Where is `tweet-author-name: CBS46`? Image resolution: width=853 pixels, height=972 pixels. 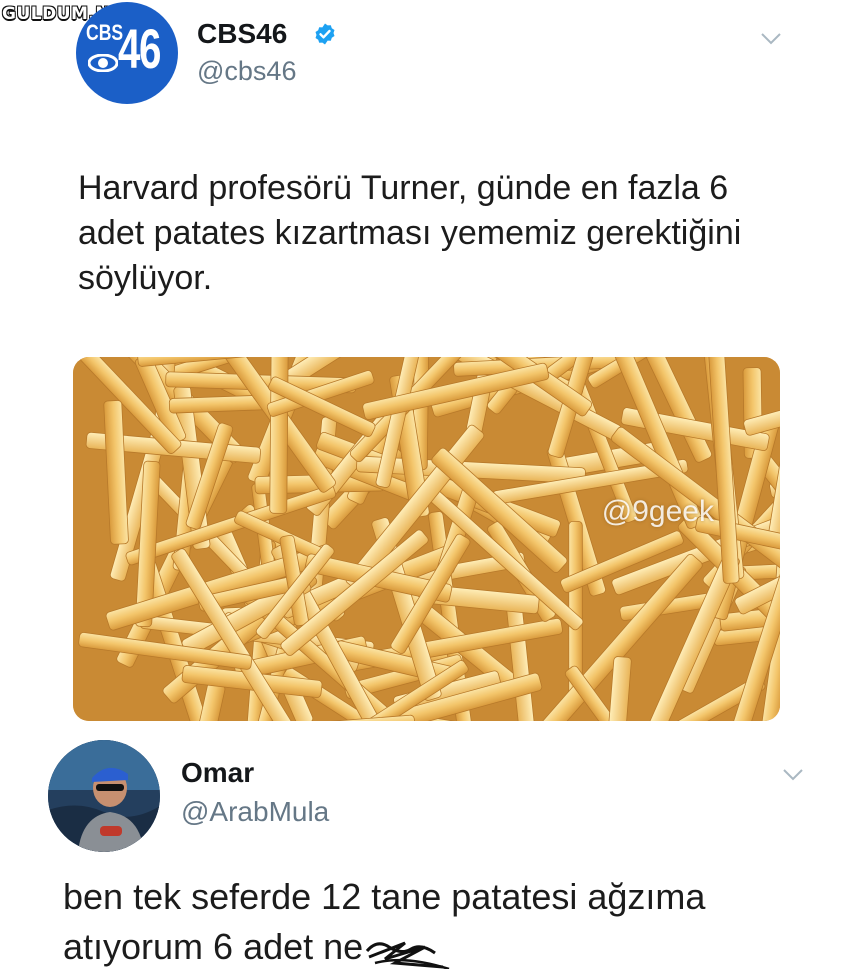 tweet-author-name: CBS46 is located at coordinates (242, 34).